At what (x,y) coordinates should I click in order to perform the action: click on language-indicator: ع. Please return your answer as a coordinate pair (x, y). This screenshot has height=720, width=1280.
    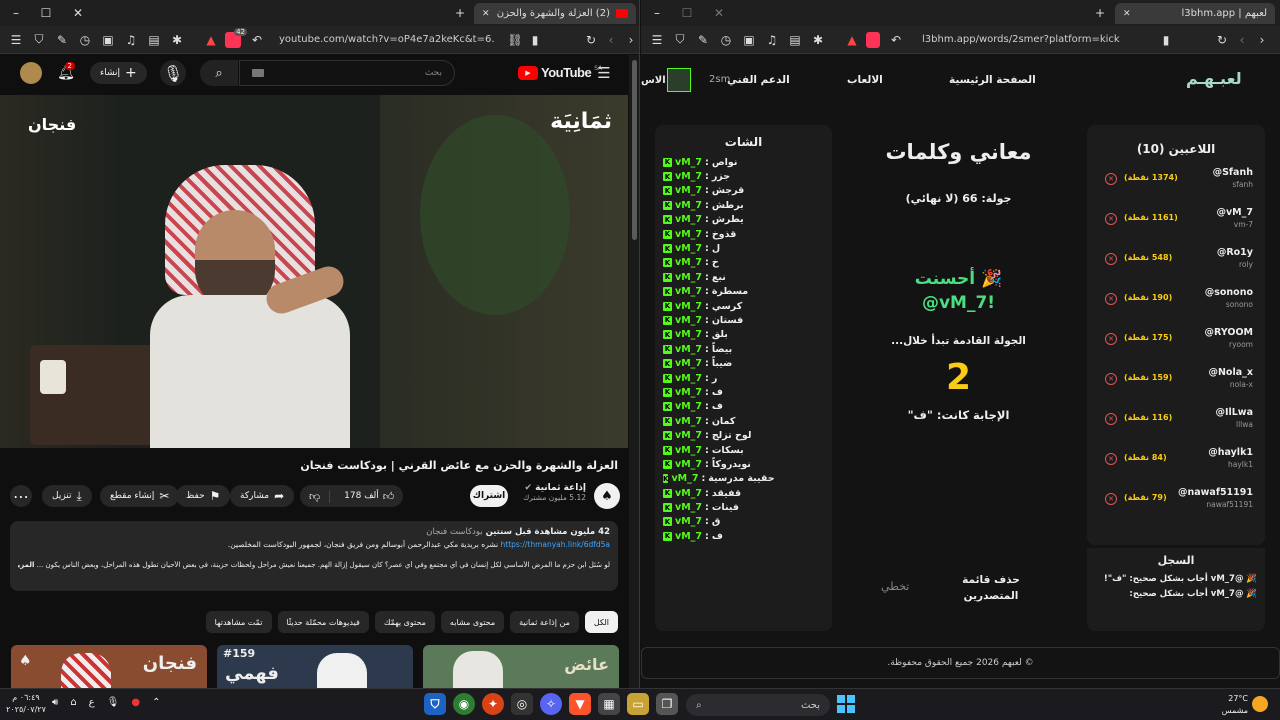
    Looking at the image, I should click on (92, 702).